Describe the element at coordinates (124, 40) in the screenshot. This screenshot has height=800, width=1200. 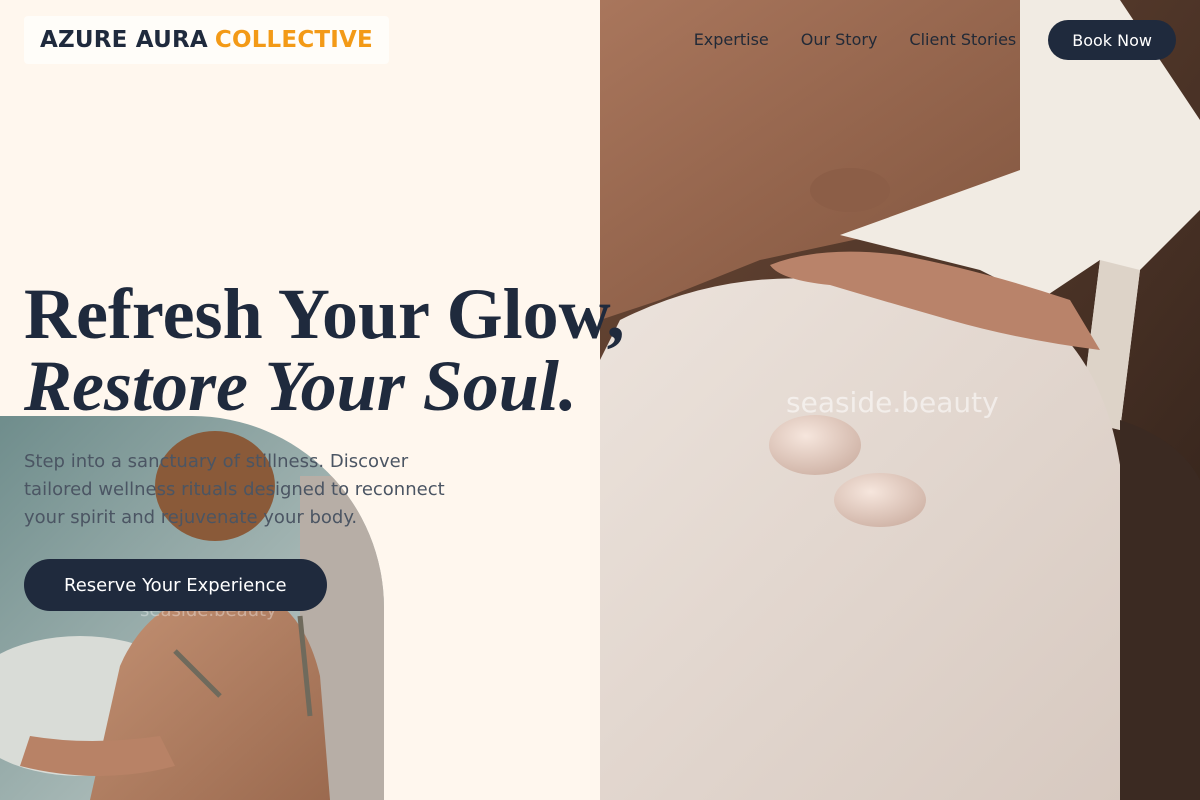
I see `brand-name-primary: AZURE AURA` at that location.